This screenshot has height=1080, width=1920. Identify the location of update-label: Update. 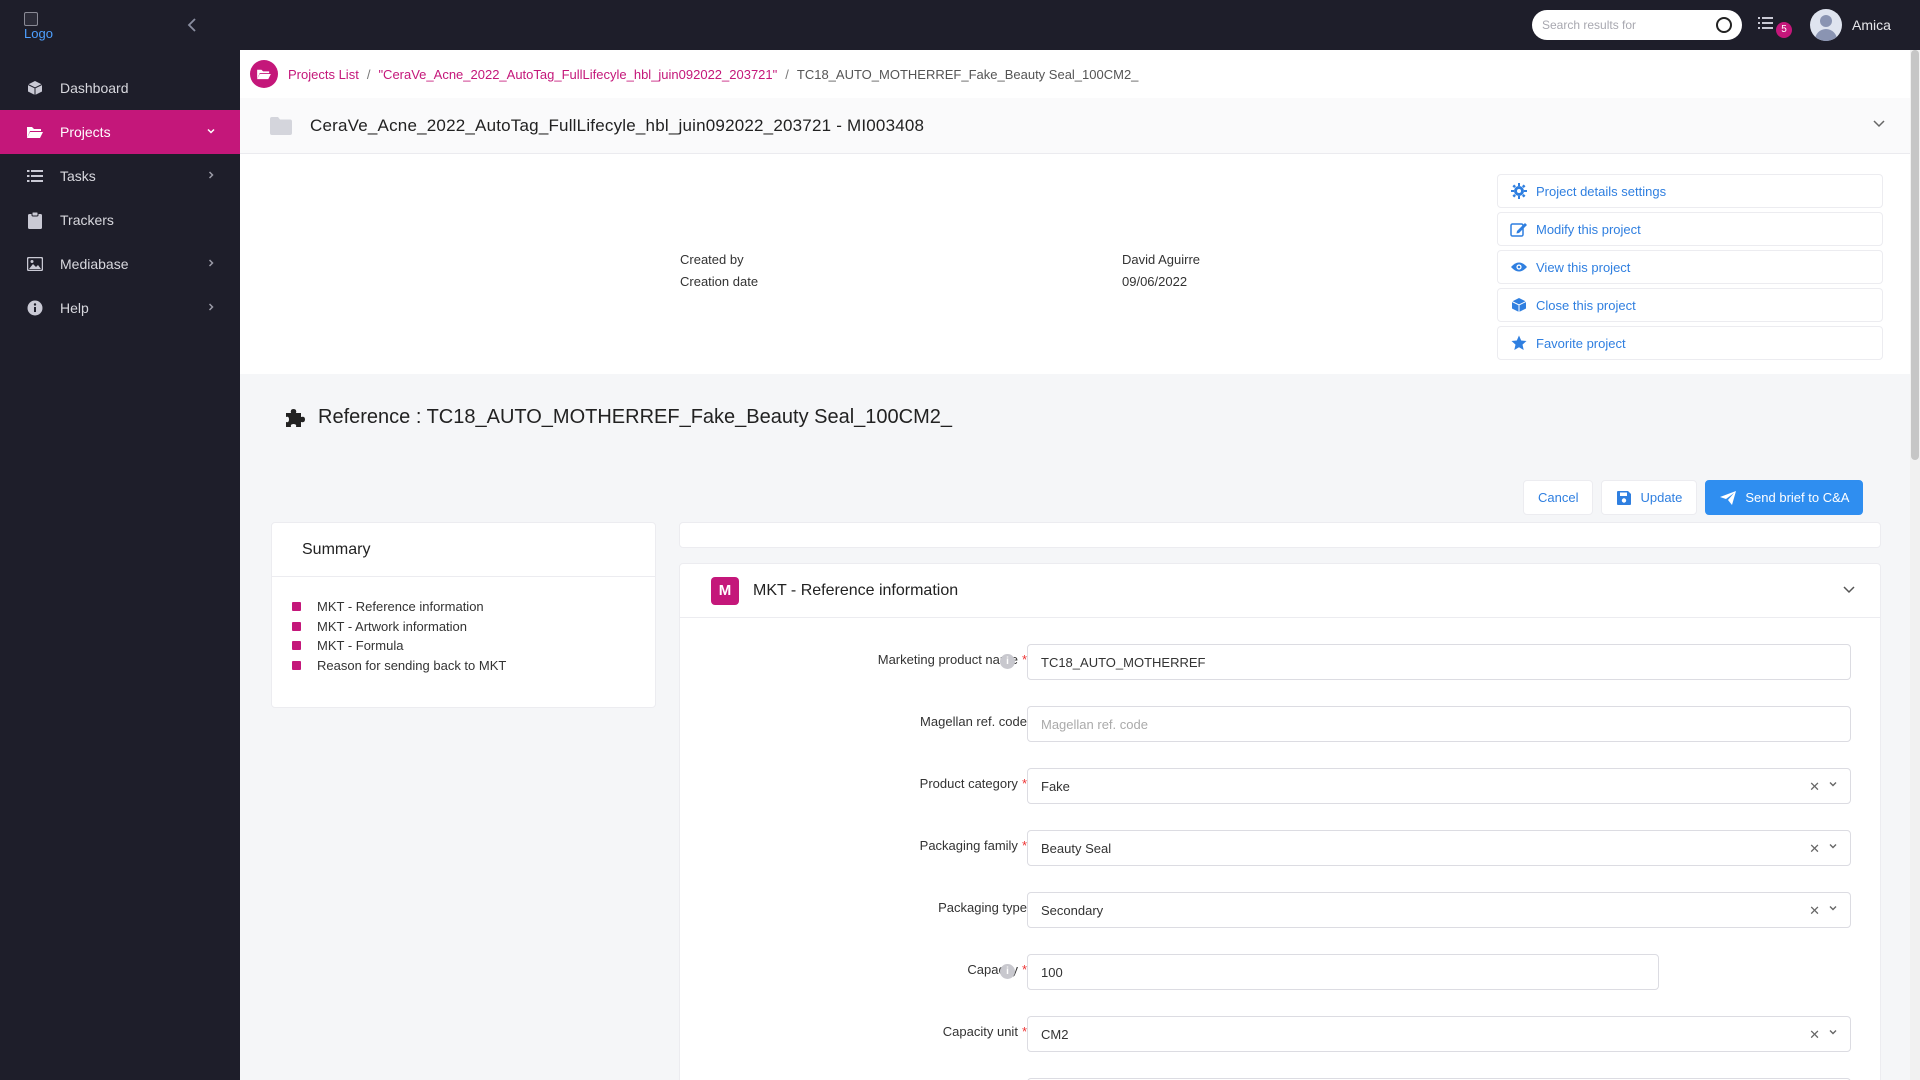
(1661, 497).